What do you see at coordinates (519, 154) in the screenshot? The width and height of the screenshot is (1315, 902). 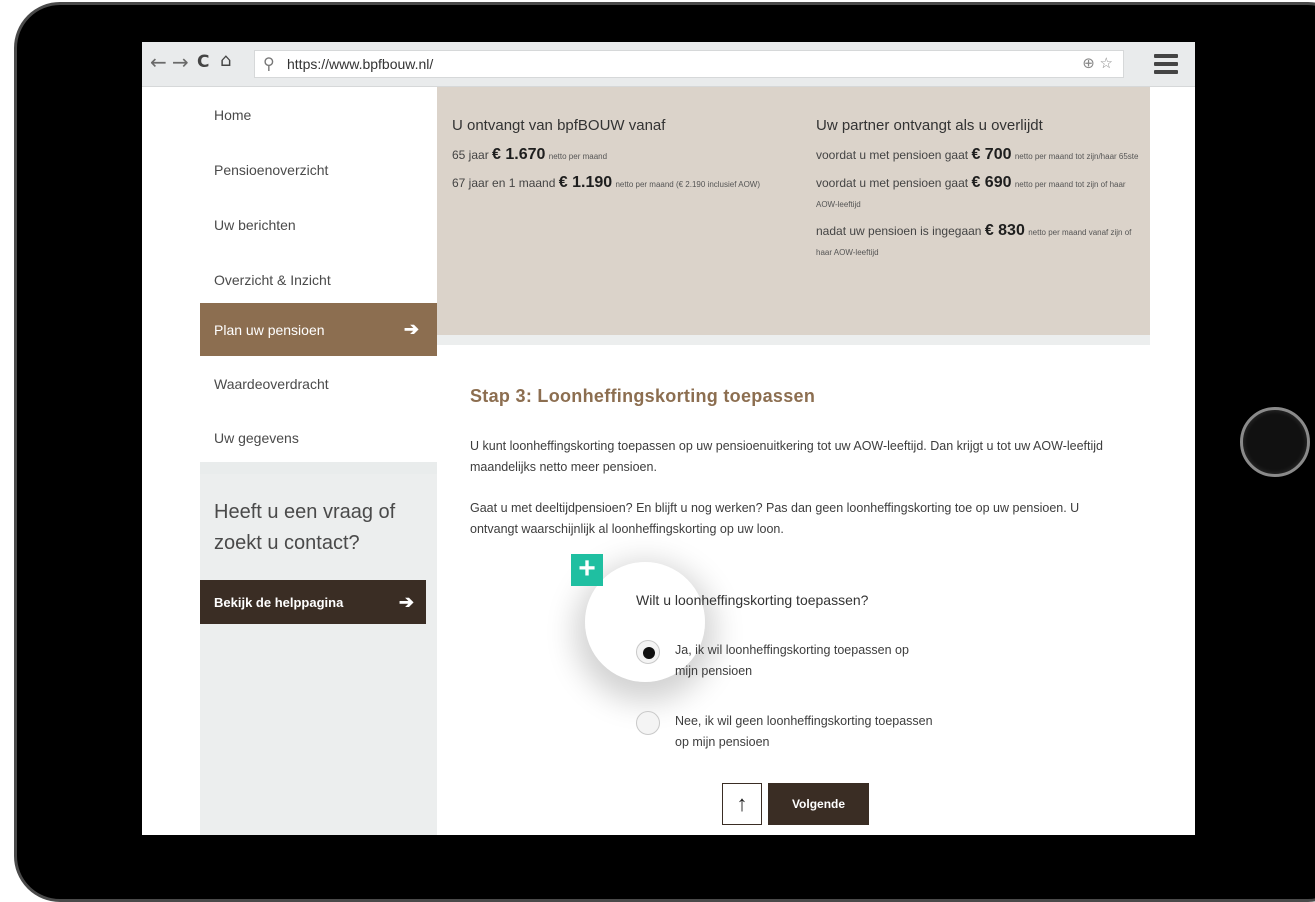 I see `amount: € 1.670` at bounding box center [519, 154].